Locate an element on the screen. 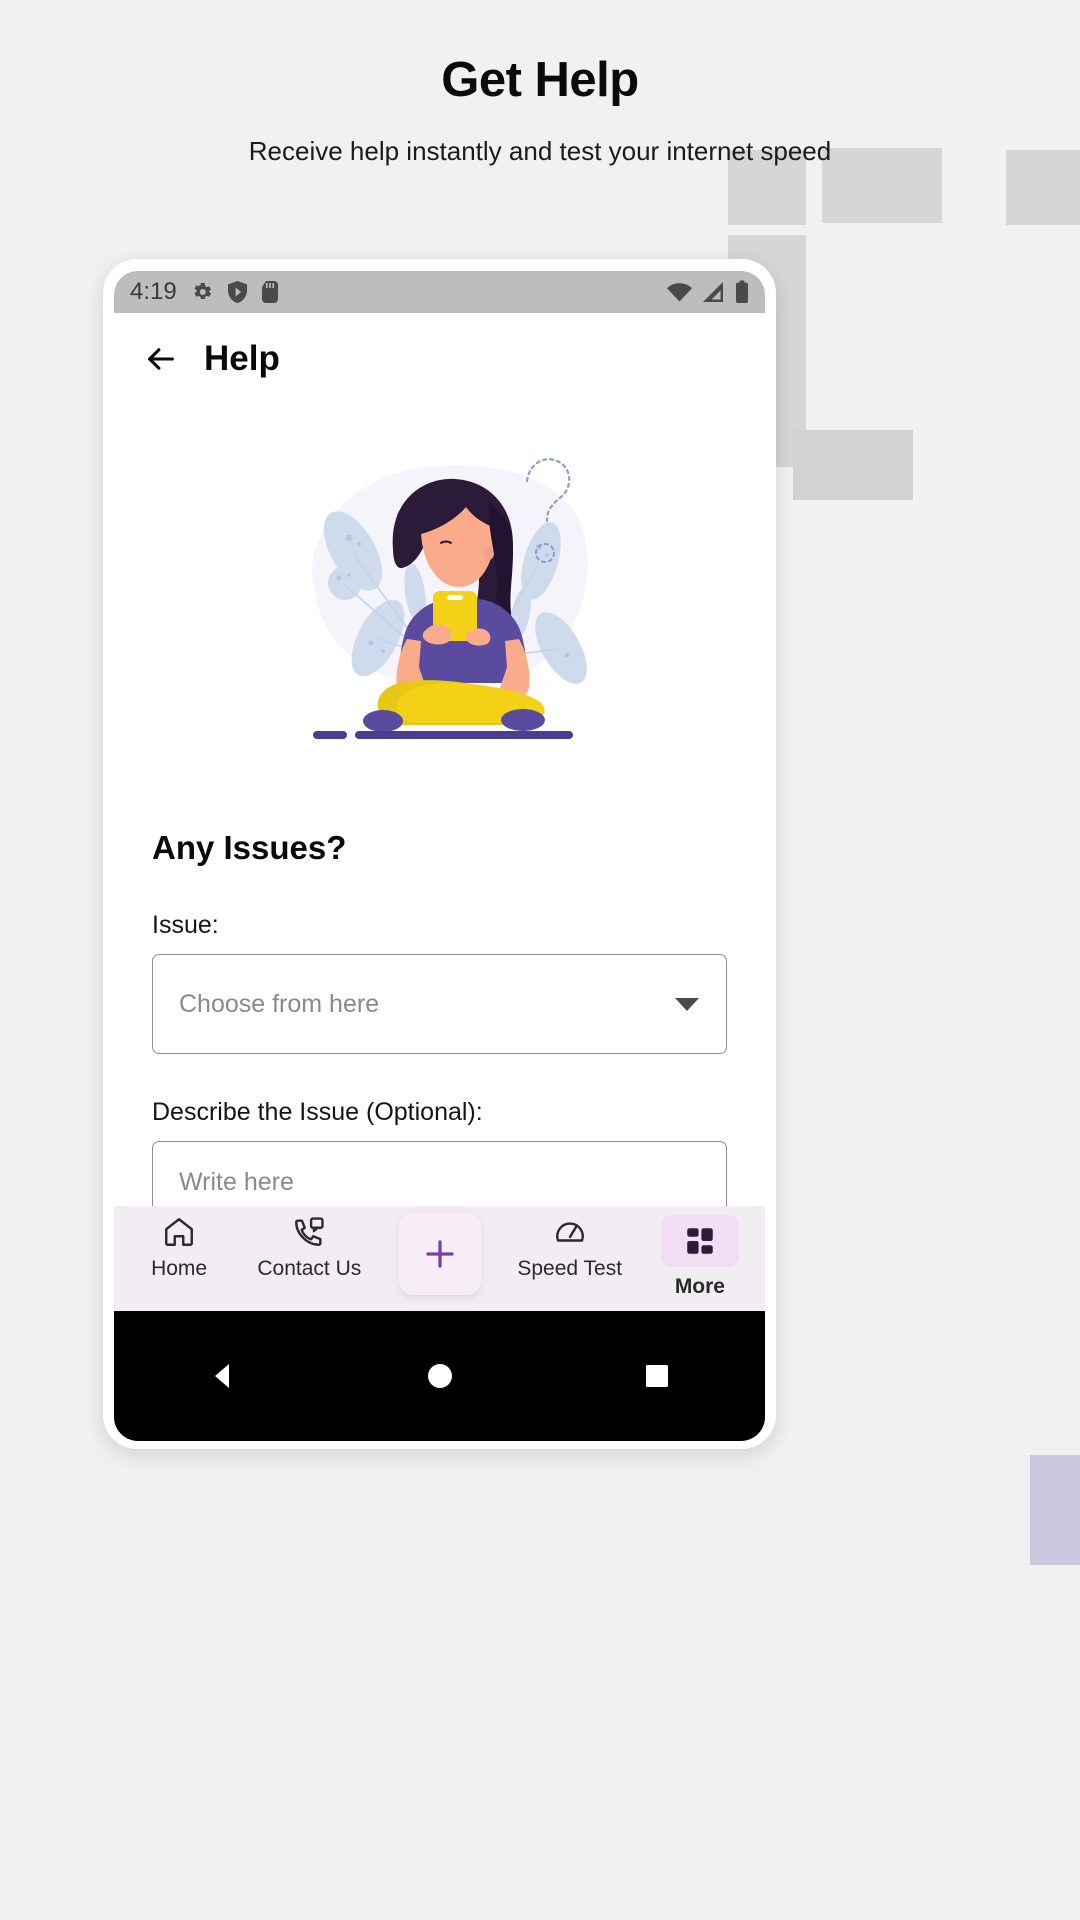  nav-item-speed-test: Speed Test is located at coordinates (570, 1248).